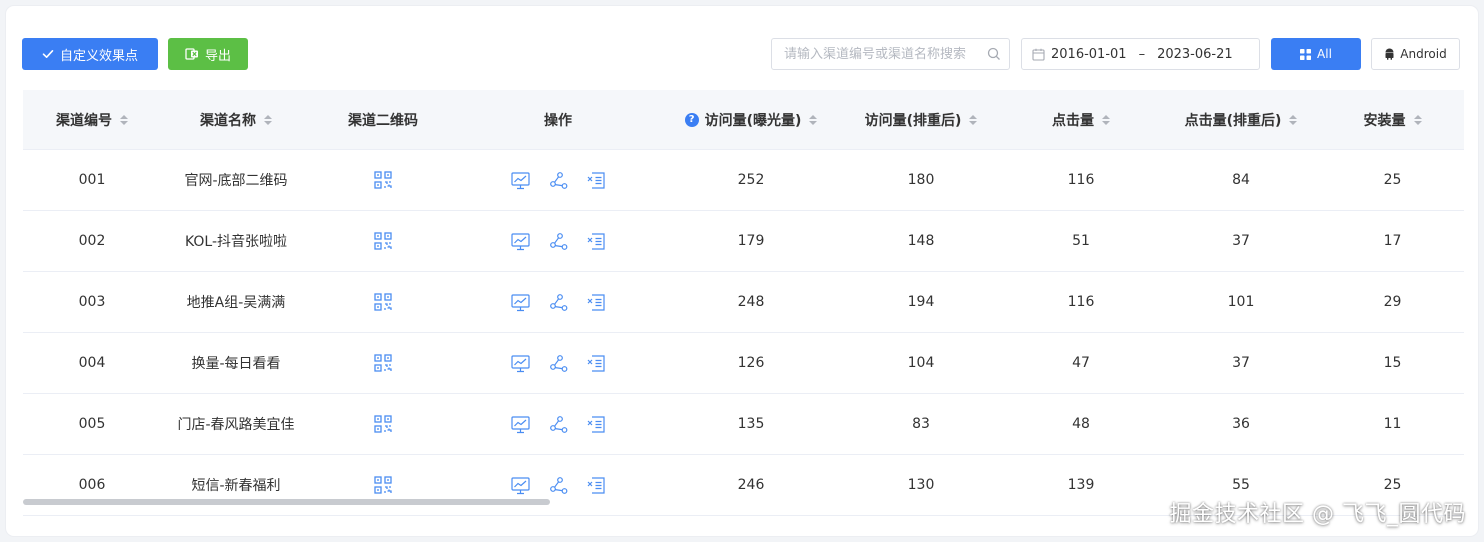 The width and height of the screenshot is (1484, 542). I want to click on cell-channel-name: 换量-每日看看, so click(236, 364).